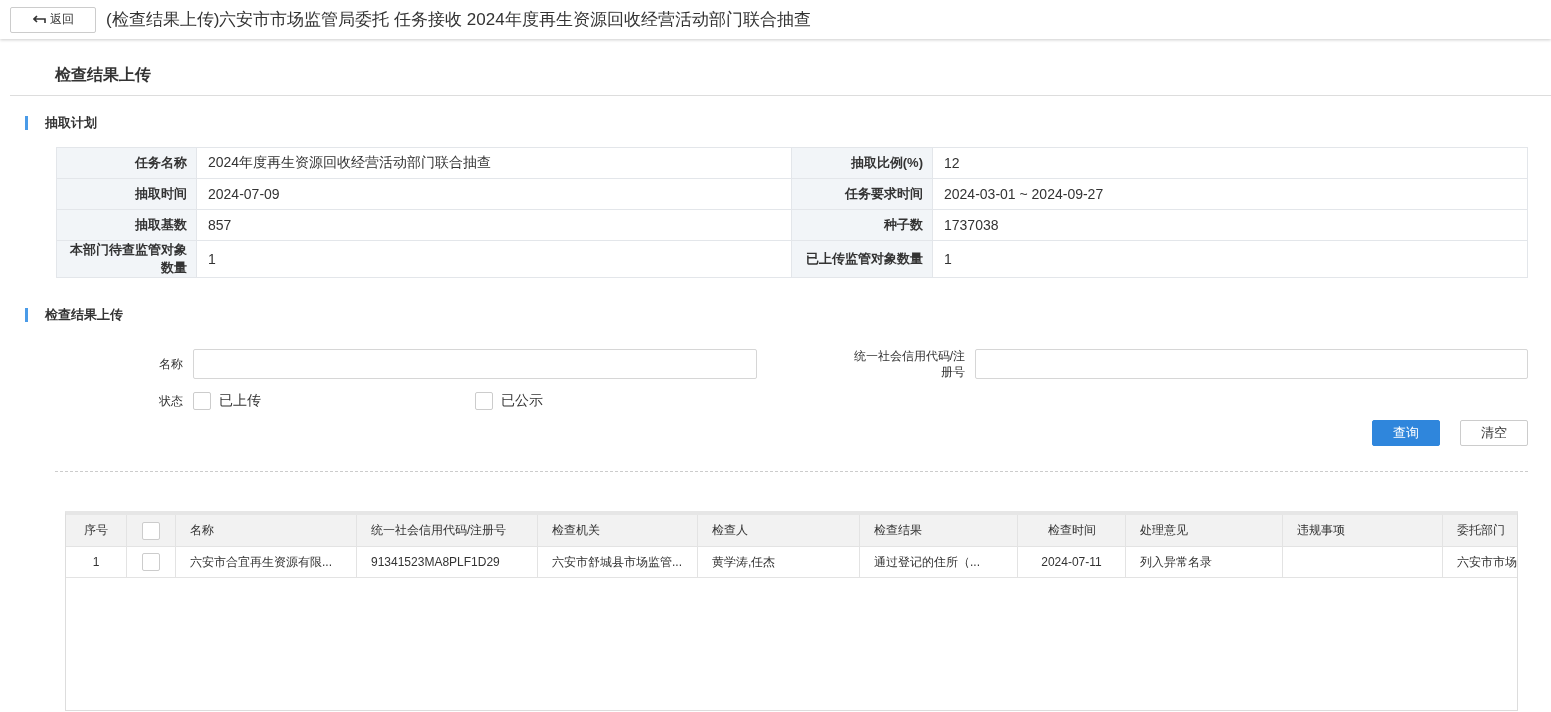 This screenshot has height=712, width=1551. What do you see at coordinates (1072, 562) in the screenshot?
I see `table-cell: 2024-07-11` at bounding box center [1072, 562].